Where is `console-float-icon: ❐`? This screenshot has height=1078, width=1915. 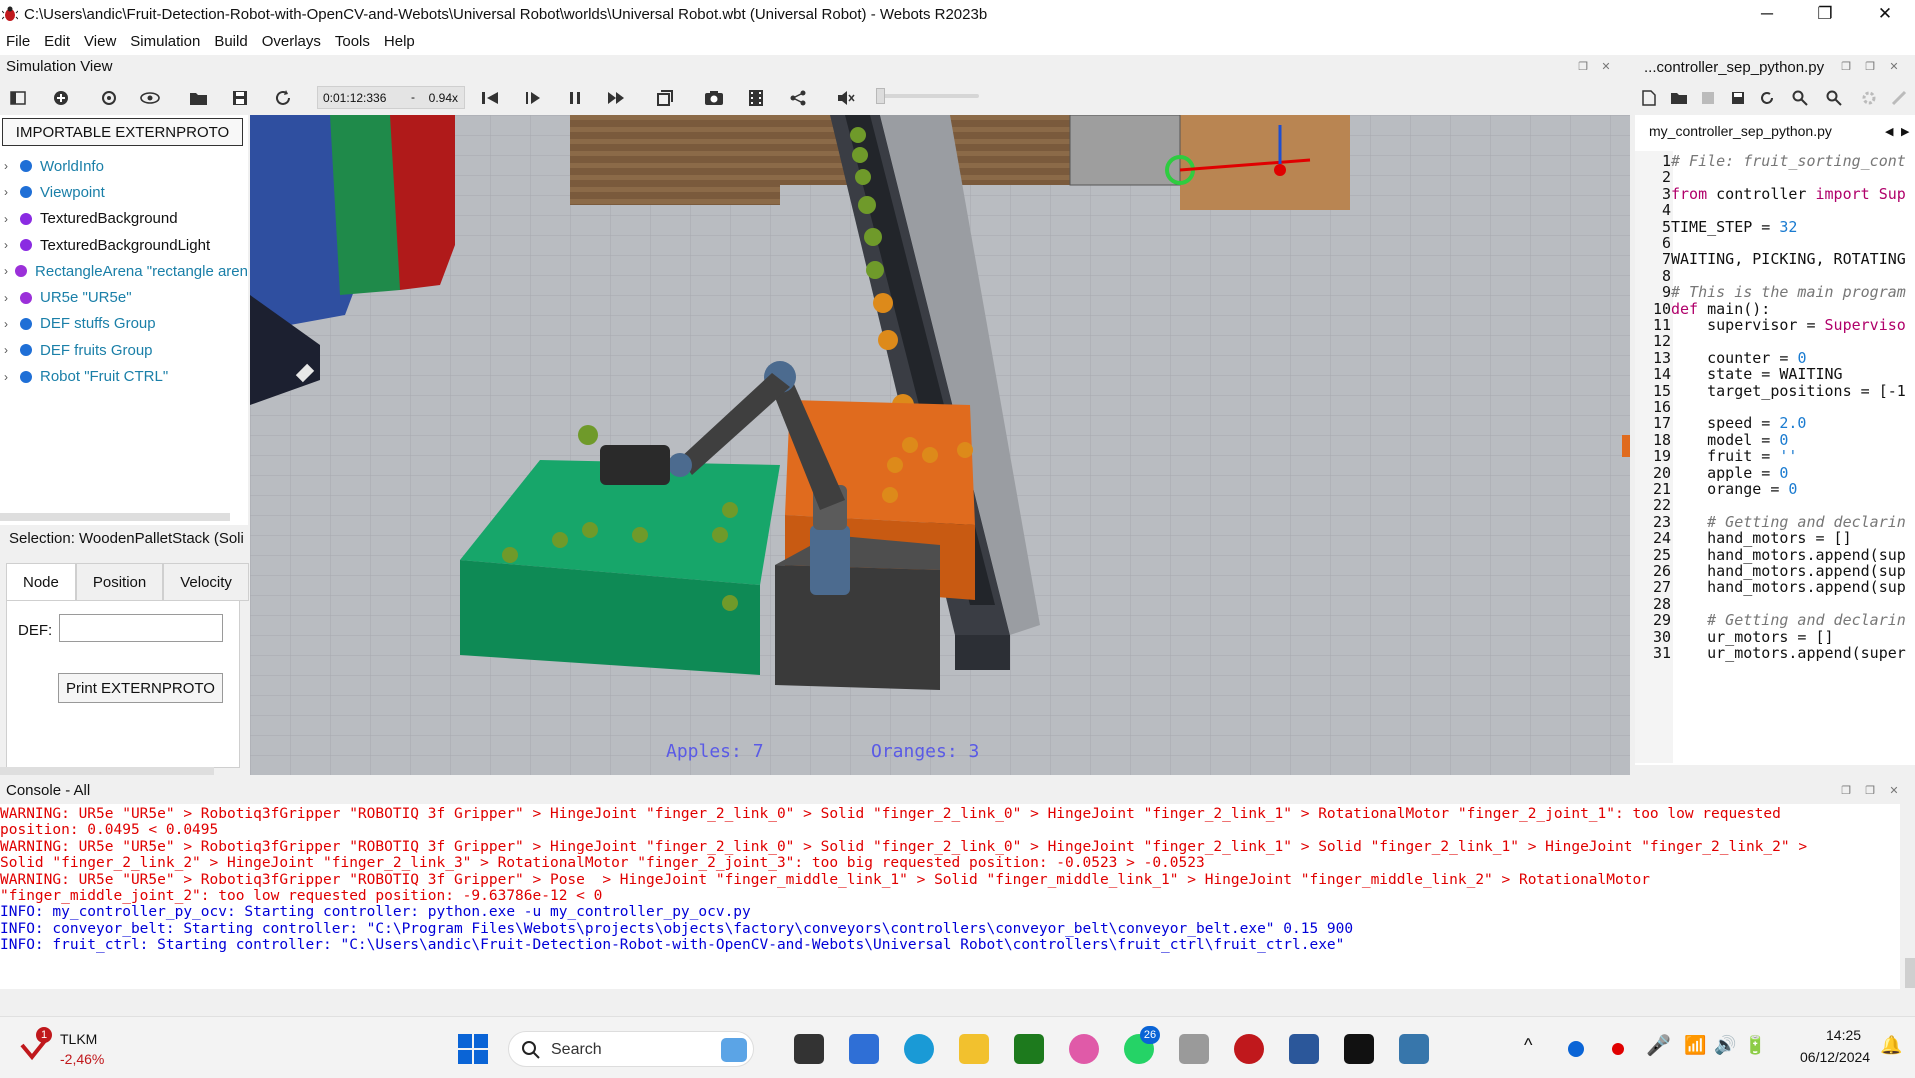
console-float-icon: ❐ is located at coordinates (1846, 791).